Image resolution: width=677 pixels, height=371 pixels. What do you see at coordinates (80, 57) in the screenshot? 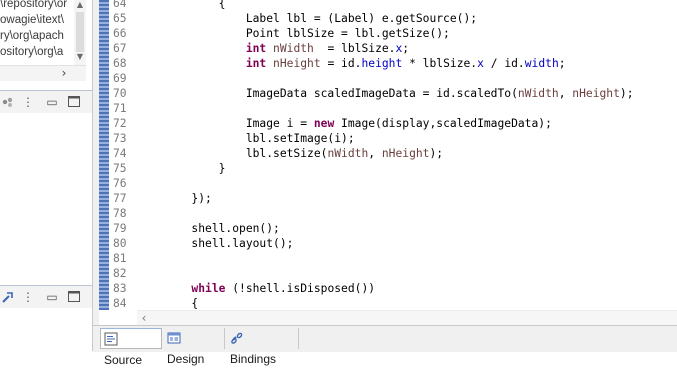
I see `scroll-down-icon: ▼` at bounding box center [80, 57].